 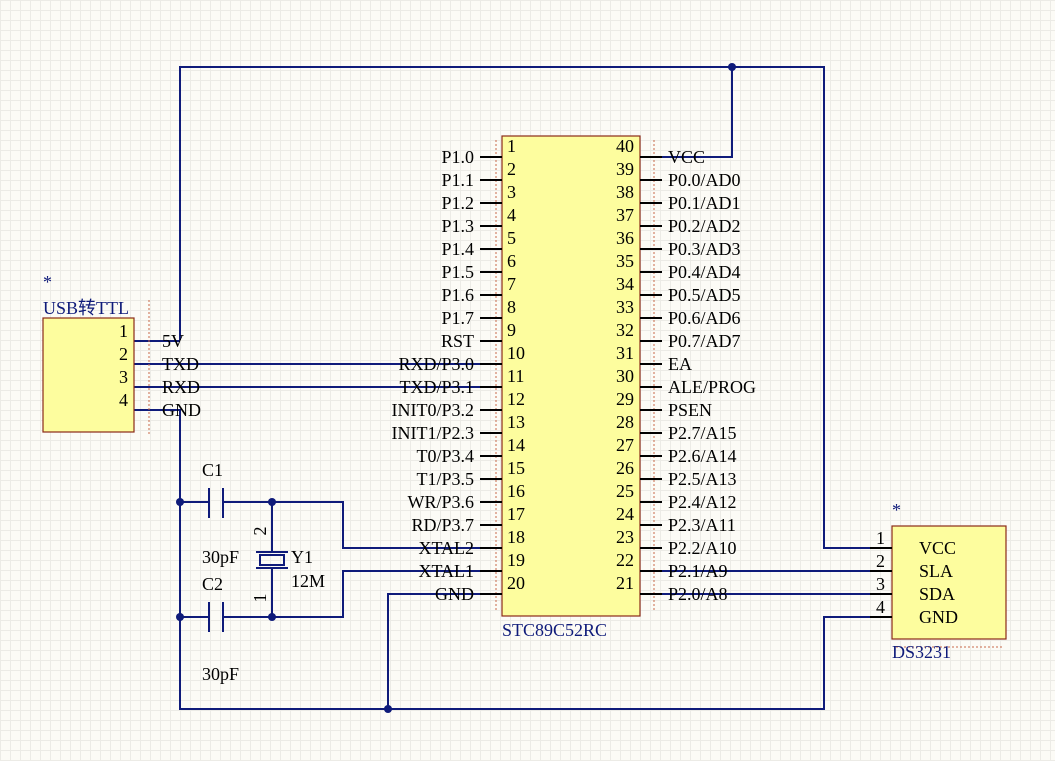 I want to click on mcu-pin-number: 8, so click(x=511, y=307).